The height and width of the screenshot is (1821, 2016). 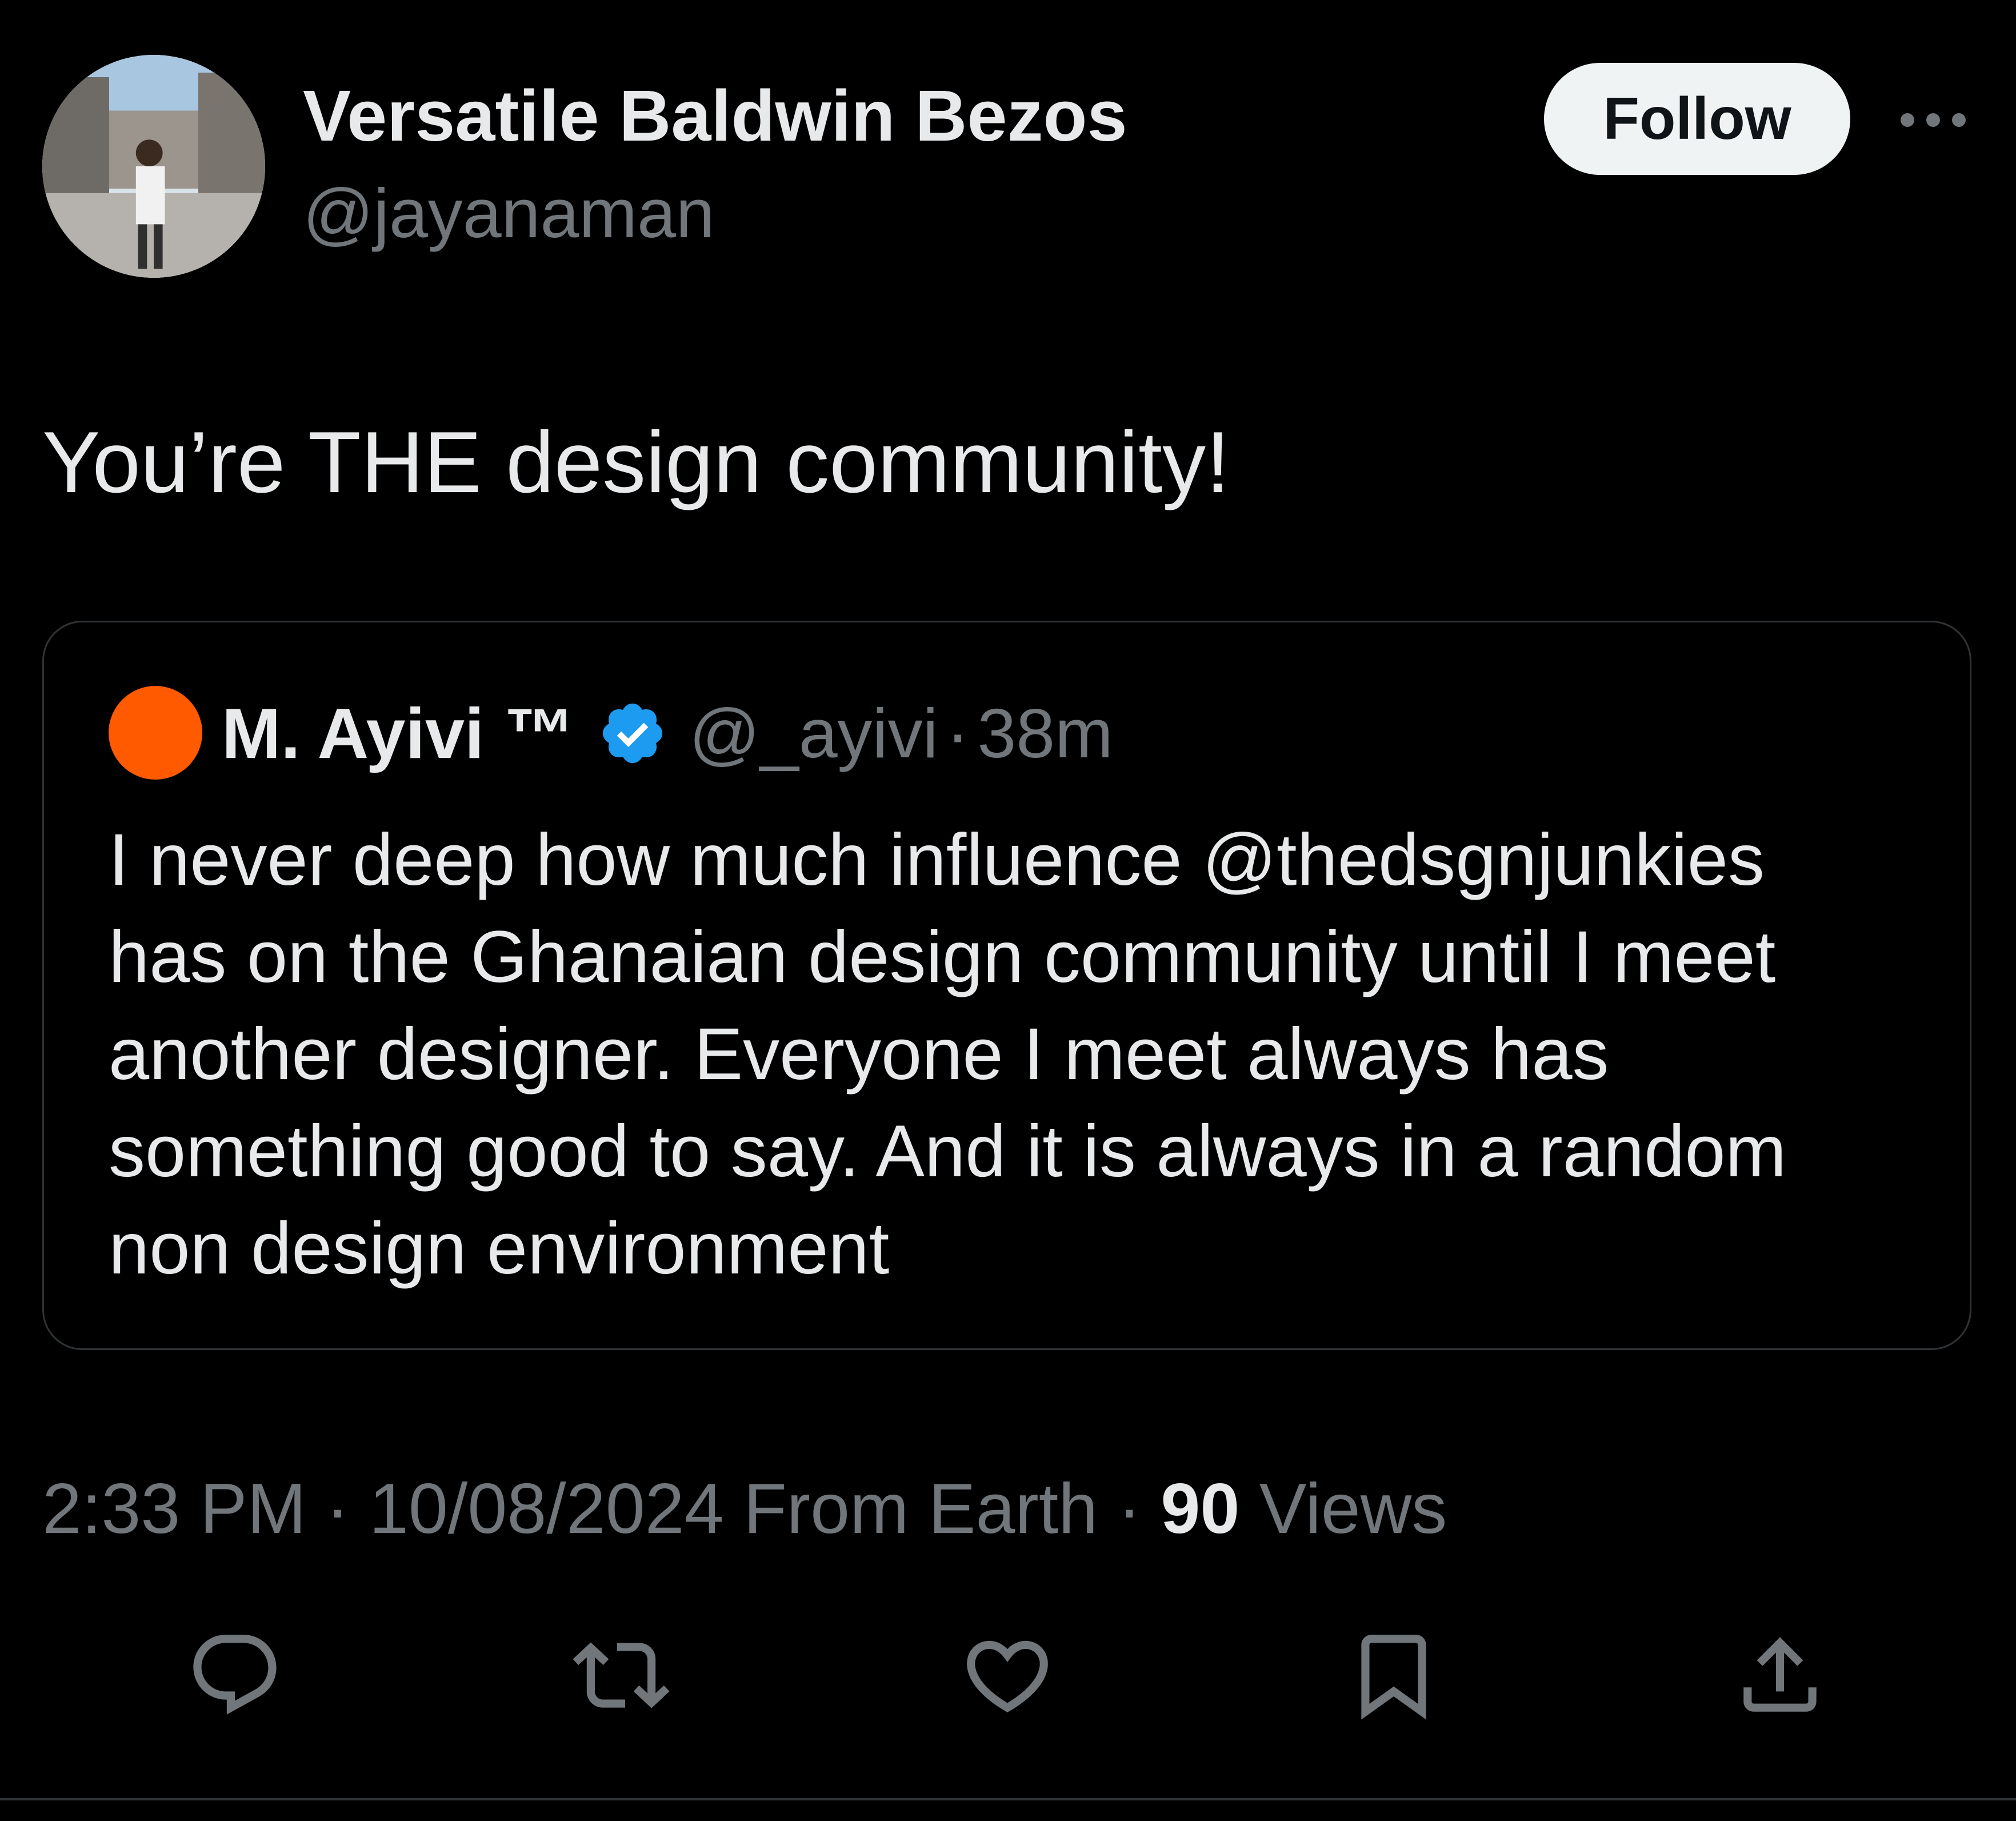 What do you see at coordinates (546, 1508) in the screenshot?
I see `tweet-date: 10/08/2024` at bounding box center [546, 1508].